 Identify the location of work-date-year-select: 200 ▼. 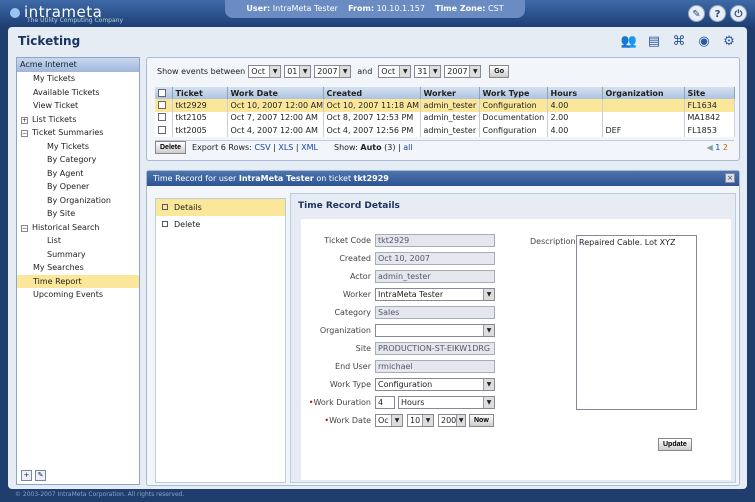
(452, 420).